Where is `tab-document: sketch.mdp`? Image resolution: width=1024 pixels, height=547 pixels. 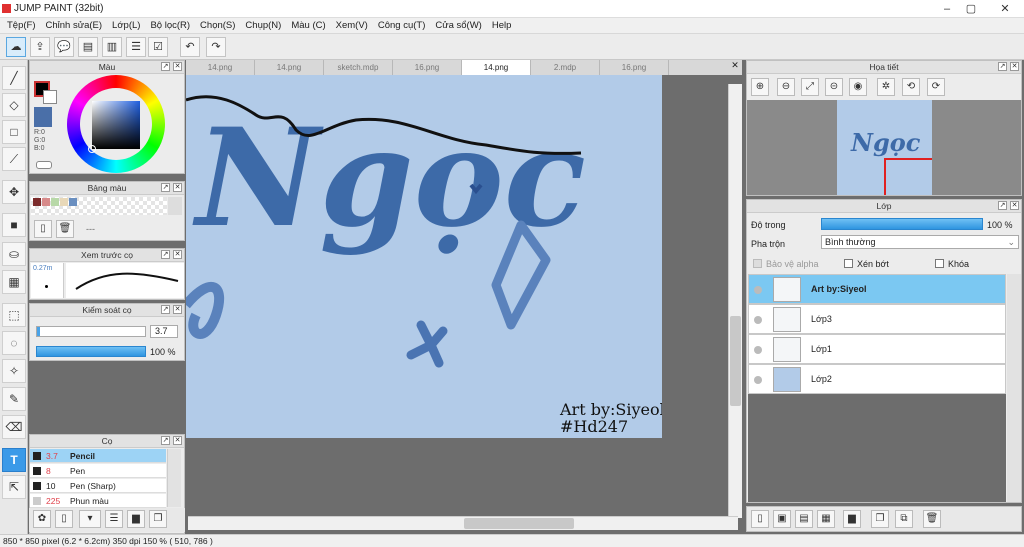 tab-document: sketch.mdp is located at coordinates (358, 67).